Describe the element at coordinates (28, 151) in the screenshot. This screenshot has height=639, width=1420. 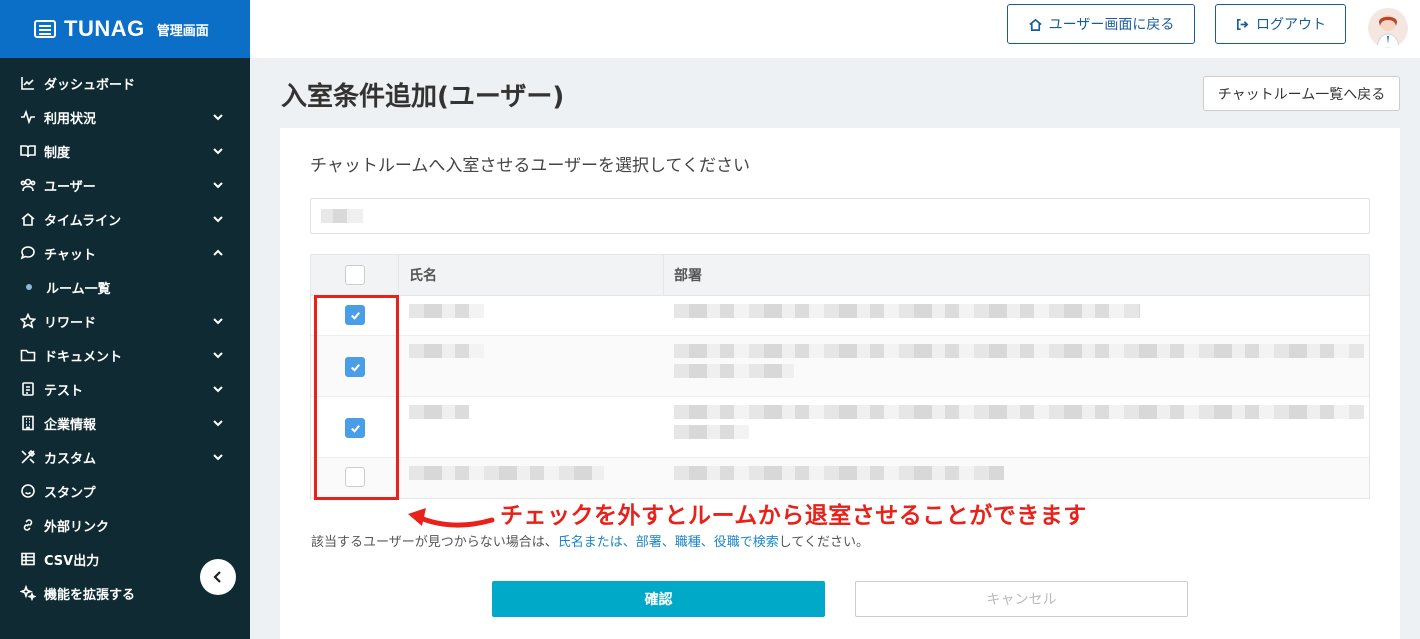
I see `book-icon` at that location.